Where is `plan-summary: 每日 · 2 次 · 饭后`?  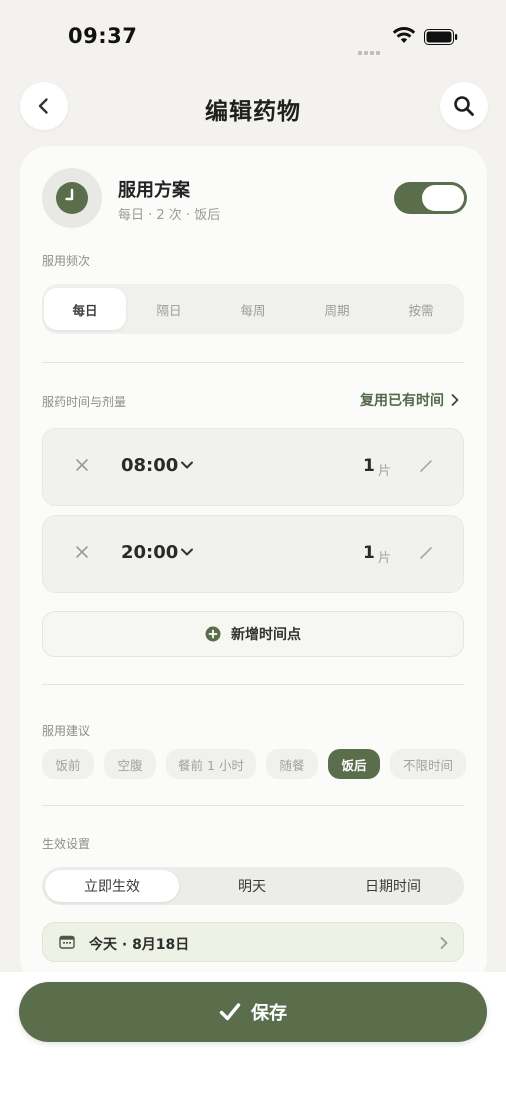 plan-summary: 每日 · 2 次 · 饭后 is located at coordinates (169, 215).